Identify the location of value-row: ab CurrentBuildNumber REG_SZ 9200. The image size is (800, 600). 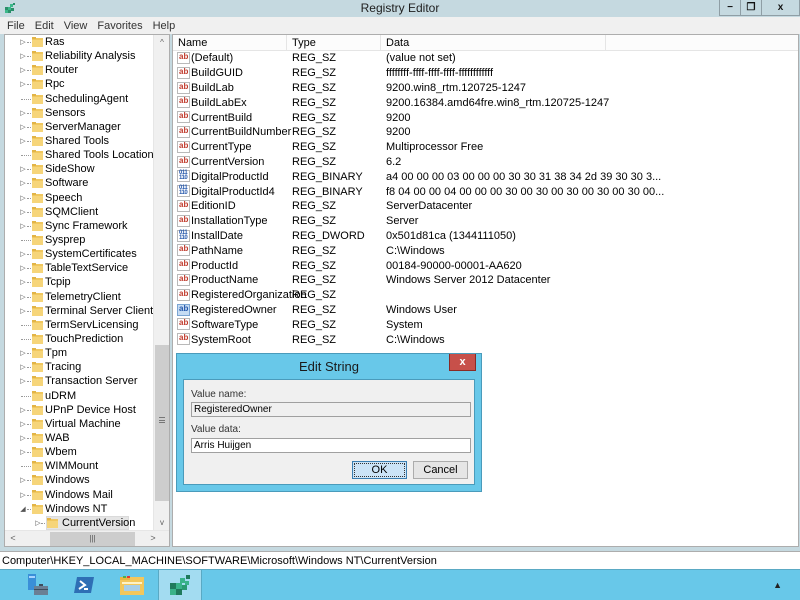
(485, 132).